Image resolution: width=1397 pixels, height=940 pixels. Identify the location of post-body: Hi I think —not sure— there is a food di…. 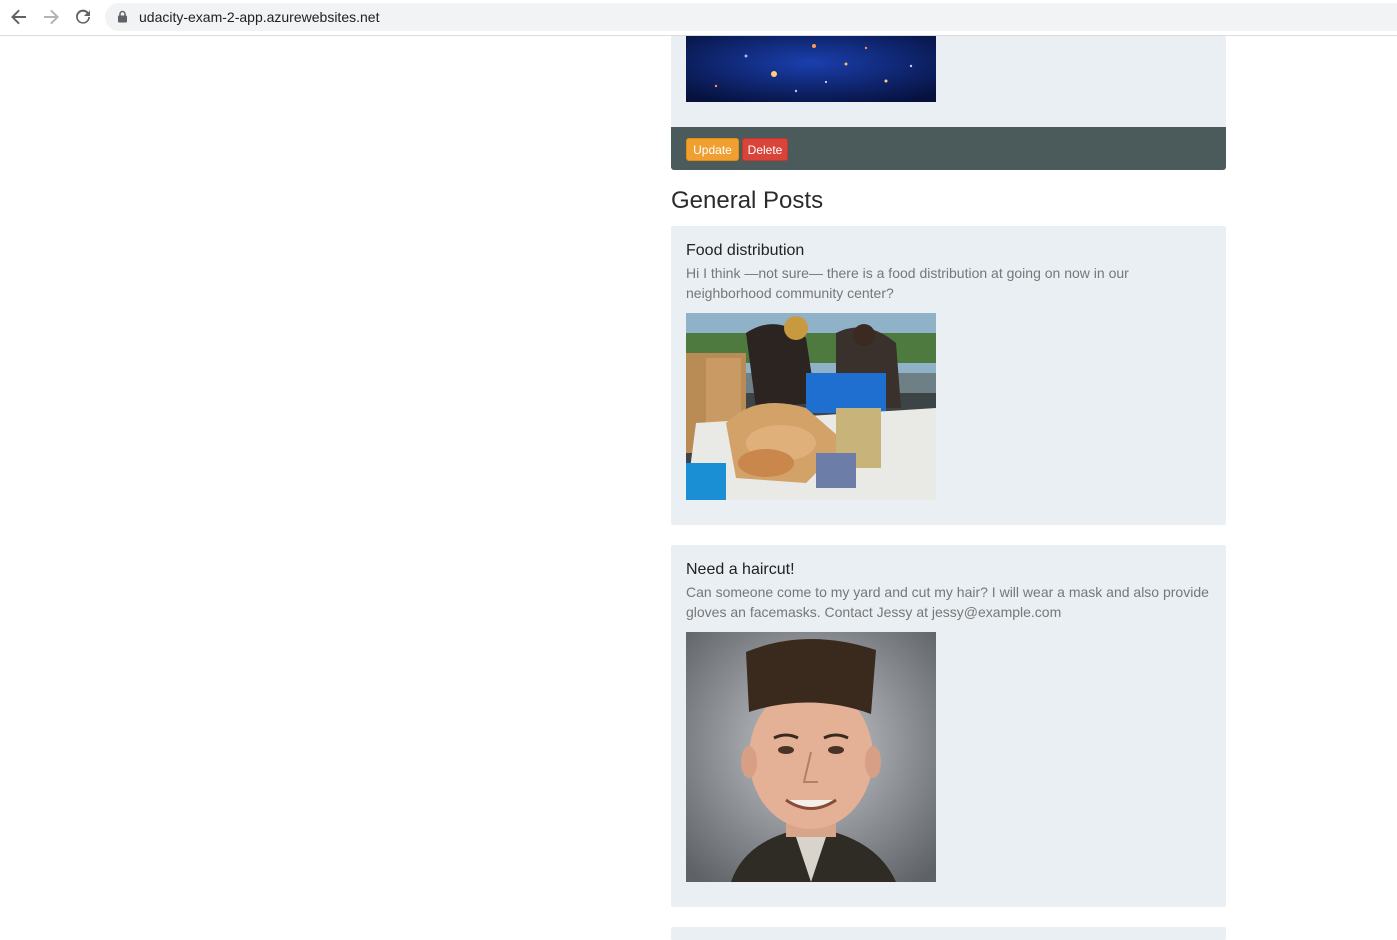
(907, 283).